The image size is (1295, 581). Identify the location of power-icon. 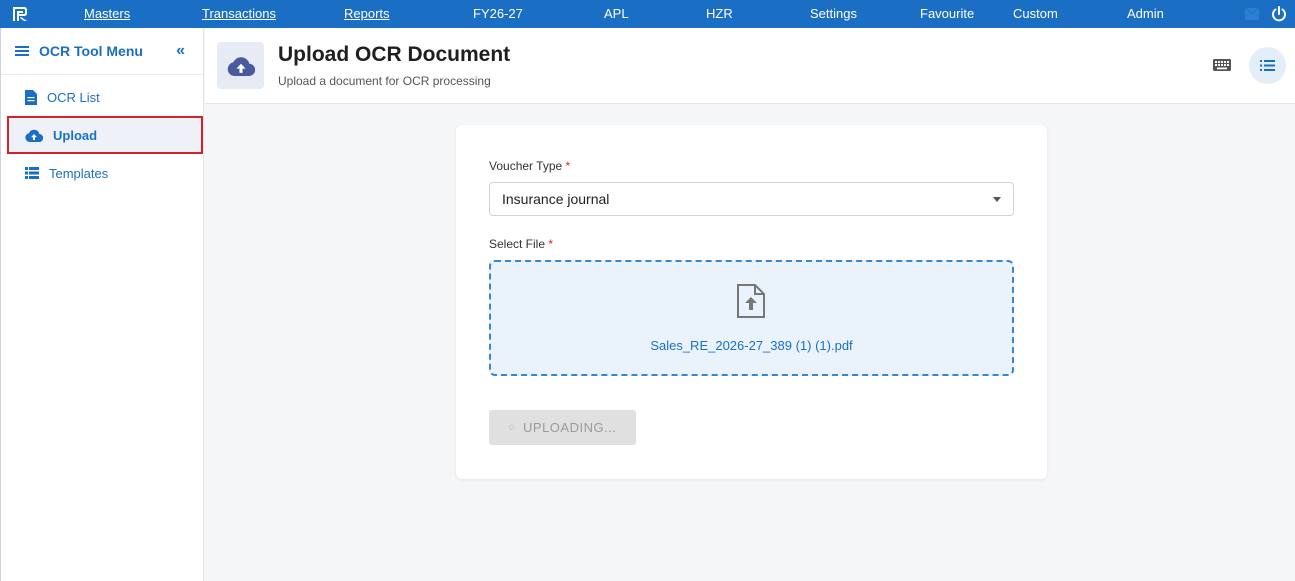
(1279, 14).